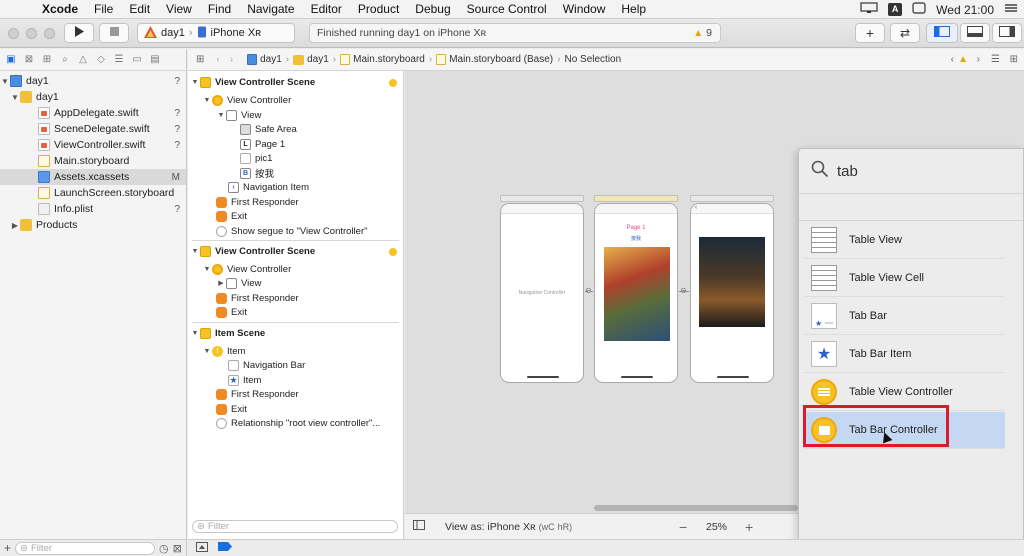 This screenshot has width=1024, height=556. Describe the element at coordinates (508, 527) in the screenshot. I see `view-as-device-button: View as: iPhone Xʀ (wC hR)` at that location.